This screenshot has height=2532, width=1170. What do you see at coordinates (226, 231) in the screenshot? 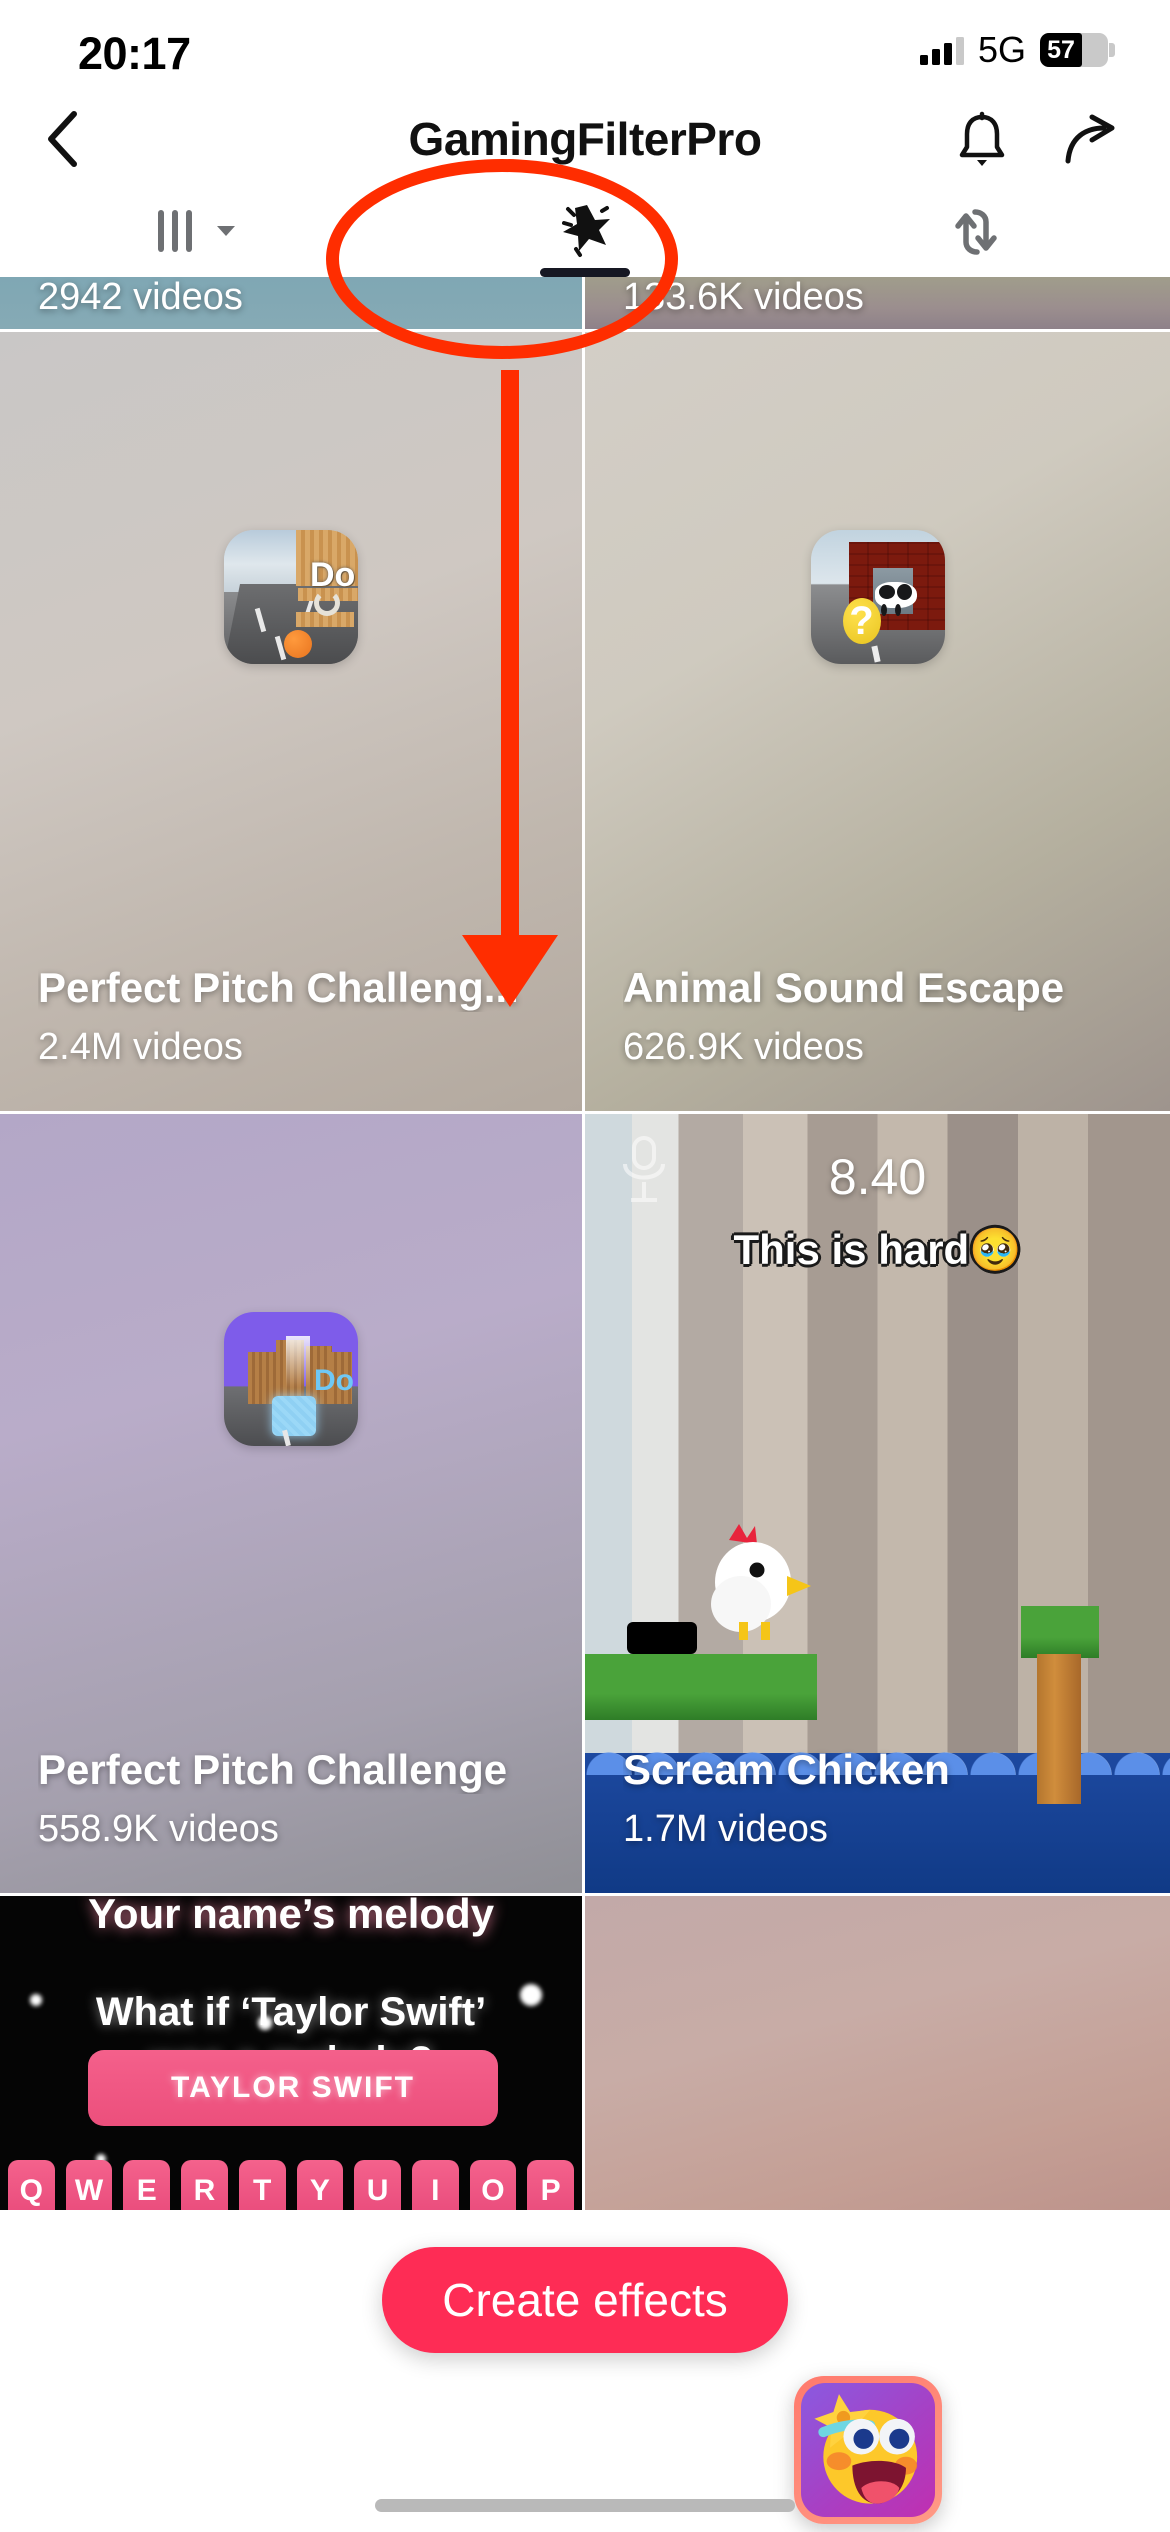
I see `chevron-down-icon` at bounding box center [226, 231].